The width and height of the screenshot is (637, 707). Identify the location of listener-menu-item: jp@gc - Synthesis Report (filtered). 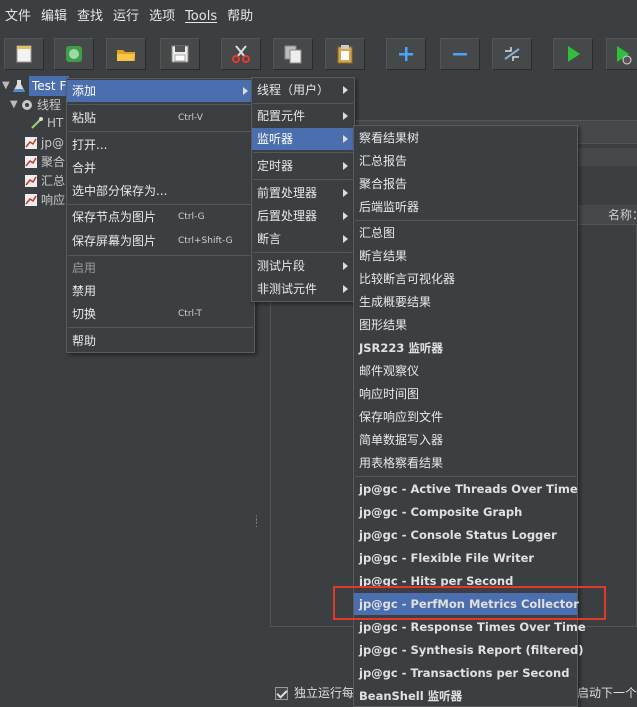
(469, 650).